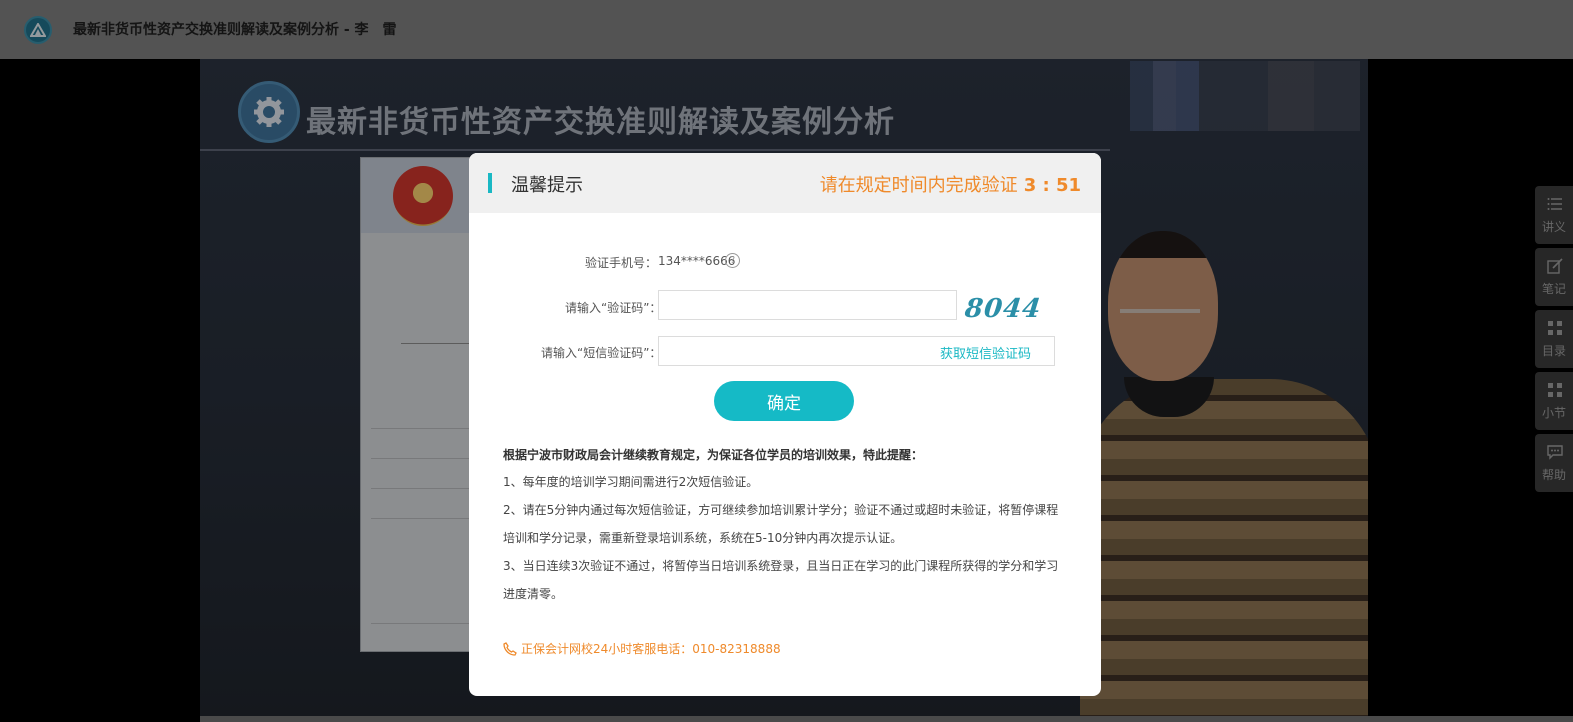 This screenshot has width=1573, height=722. Describe the element at coordinates (918, 185) in the screenshot. I see `countdown-prefix: 请在规定时间内完成验证` at that location.